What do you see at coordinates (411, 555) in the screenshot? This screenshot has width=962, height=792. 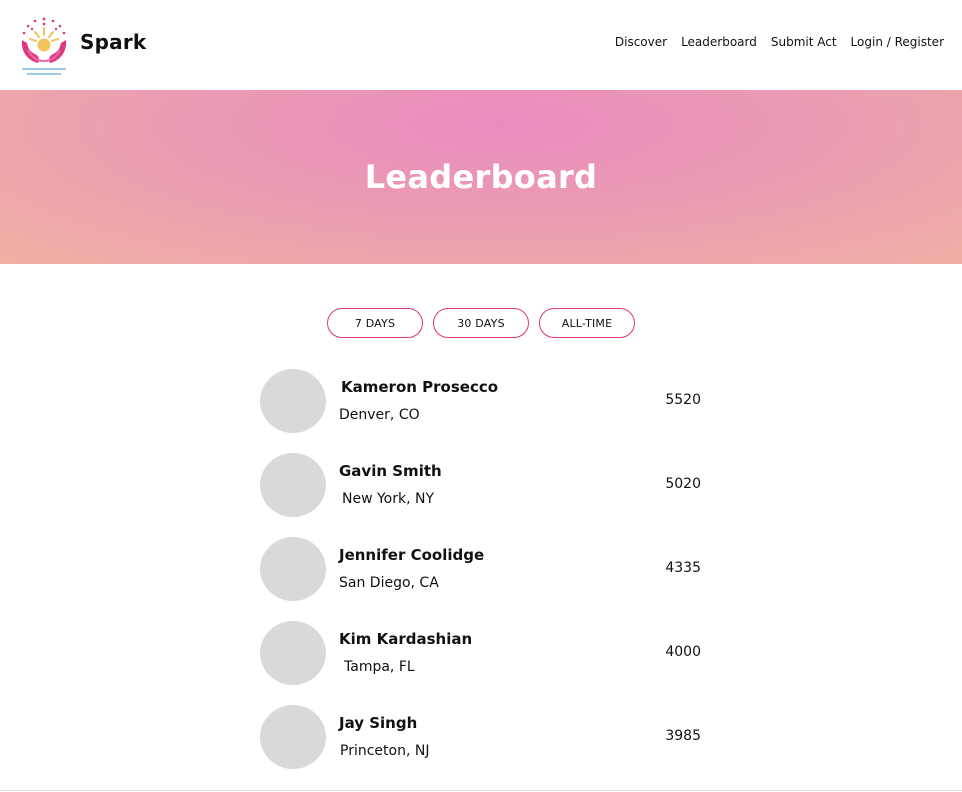 I see `user-name: Jennifer Coolidge` at bounding box center [411, 555].